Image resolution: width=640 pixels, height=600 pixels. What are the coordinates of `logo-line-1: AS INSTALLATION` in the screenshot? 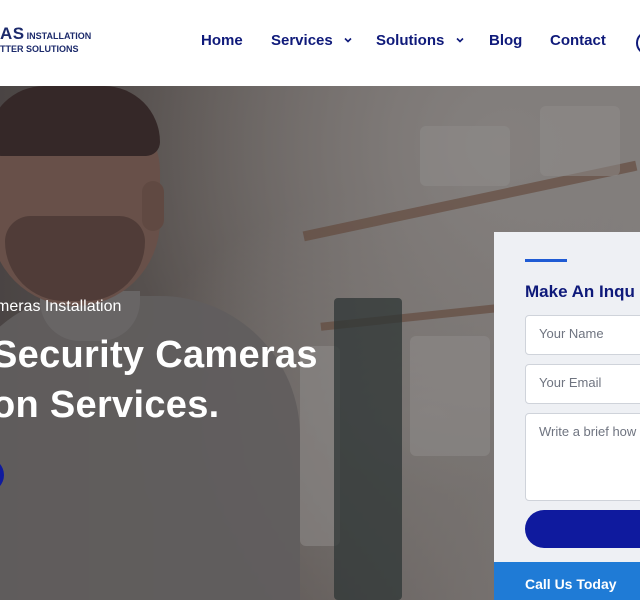 It's located at (45, 34).